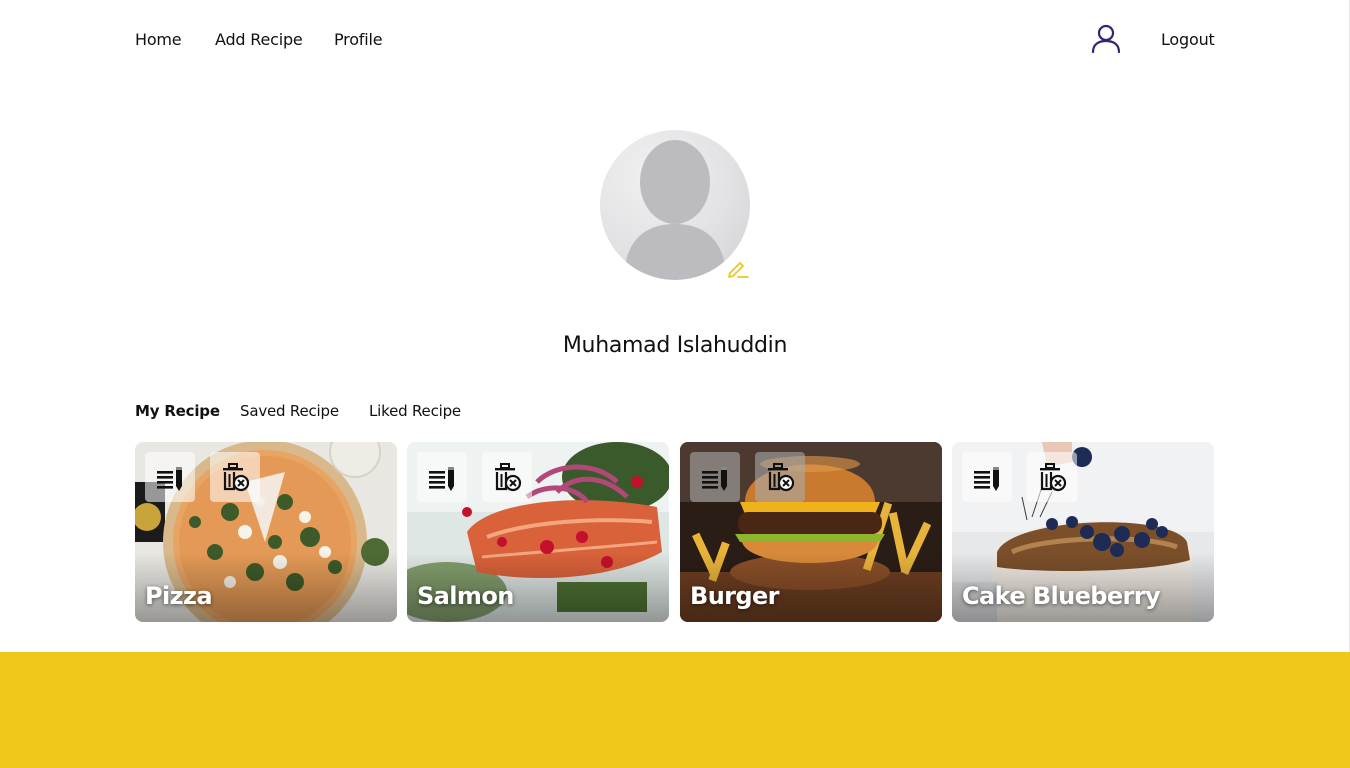 The height and width of the screenshot is (768, 1350). Describe the element at coordinates (415, 411) in the screenshot. I see `tab-liked-recipe: Liked Recipe` at that location.